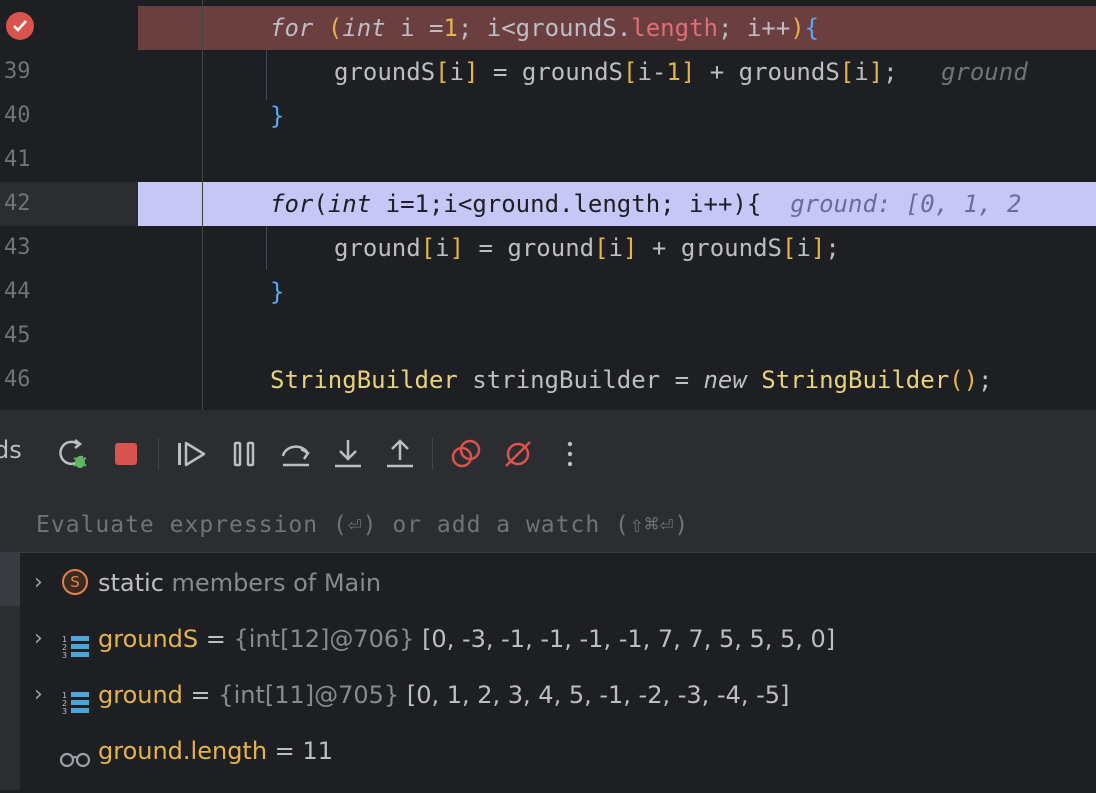 Image resolution: width=1096 pixels, height=793 pixels. Describe the element at coordinates (309, 695) in the screenshot. I see `variable-type: {int[11]@705}` at that location.